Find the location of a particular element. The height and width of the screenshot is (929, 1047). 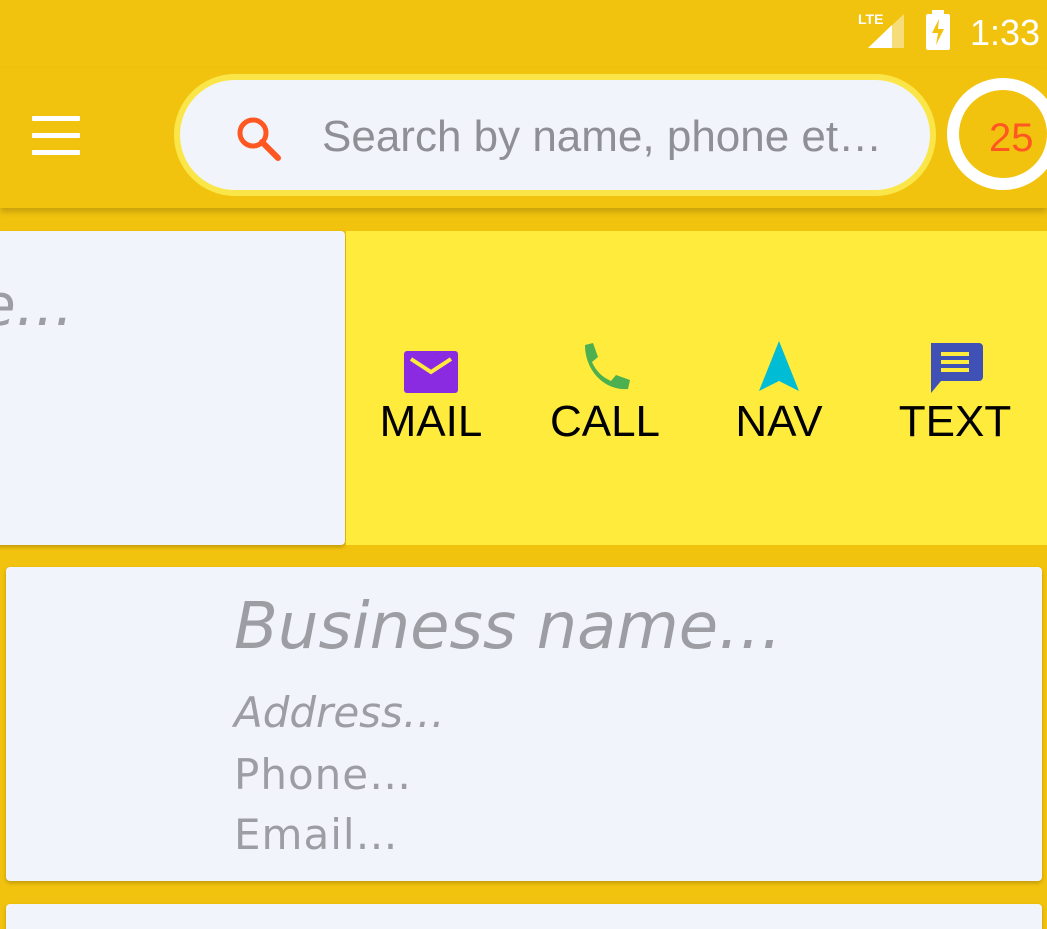

battery-charging-icon is located at coordinates (938, 30).